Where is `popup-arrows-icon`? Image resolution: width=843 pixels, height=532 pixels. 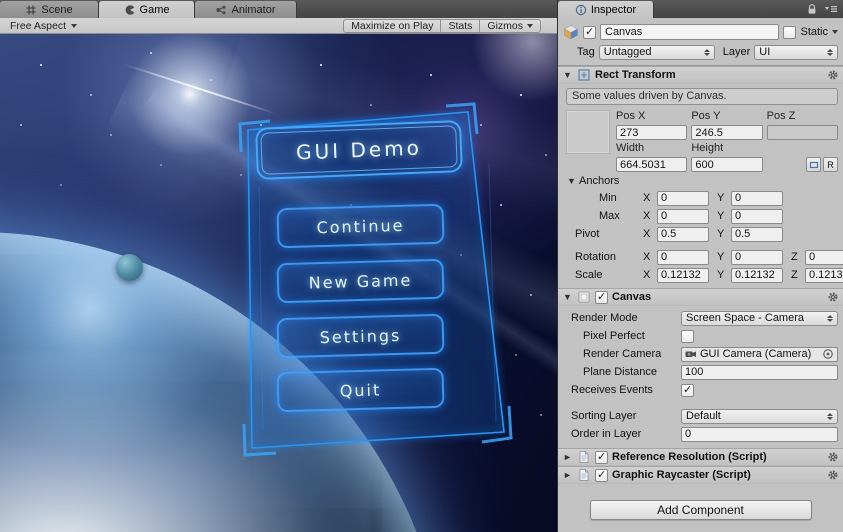
popup-arrows-icon is located at coordinates (830, 52).